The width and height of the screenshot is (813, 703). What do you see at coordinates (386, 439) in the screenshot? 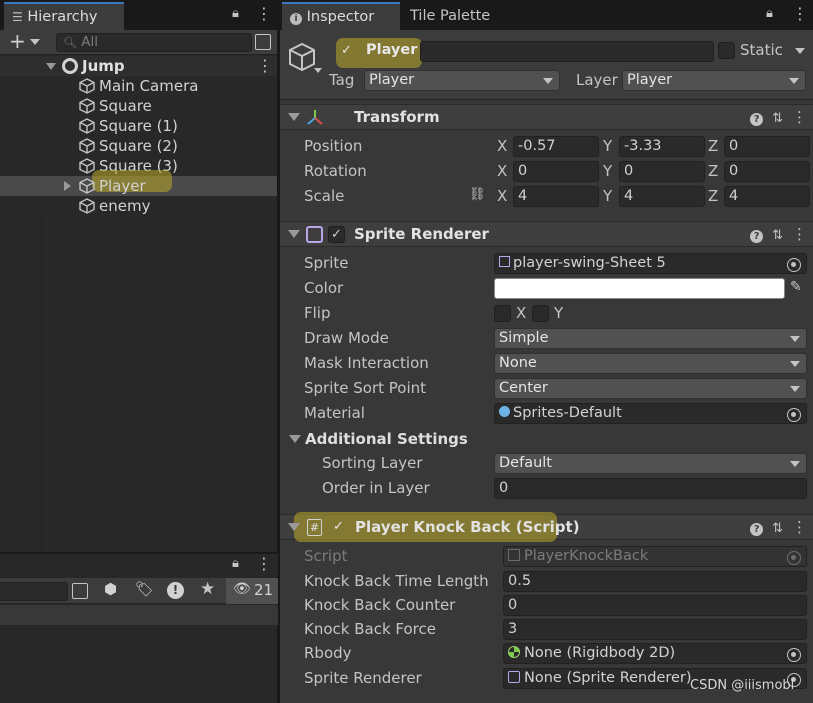
I see `additional-settings-label: Additional Settings` at bounding box center [386, 439].